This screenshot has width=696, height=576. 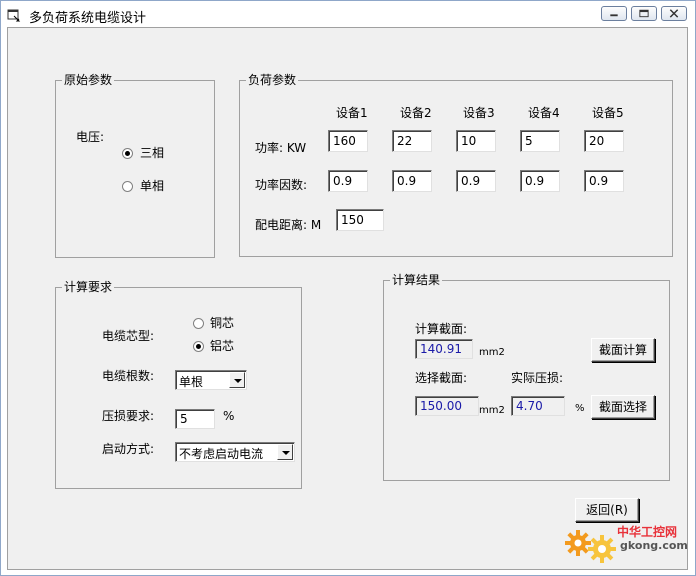 I want to click on maximize-button, so click(x=644, y=13).